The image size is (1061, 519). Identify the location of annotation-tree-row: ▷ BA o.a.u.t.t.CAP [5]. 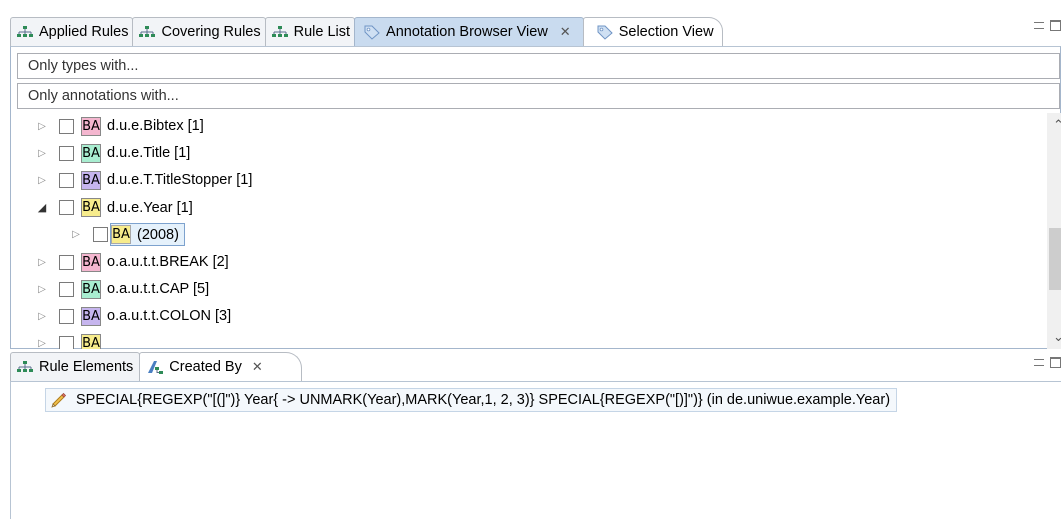
(122, 289).